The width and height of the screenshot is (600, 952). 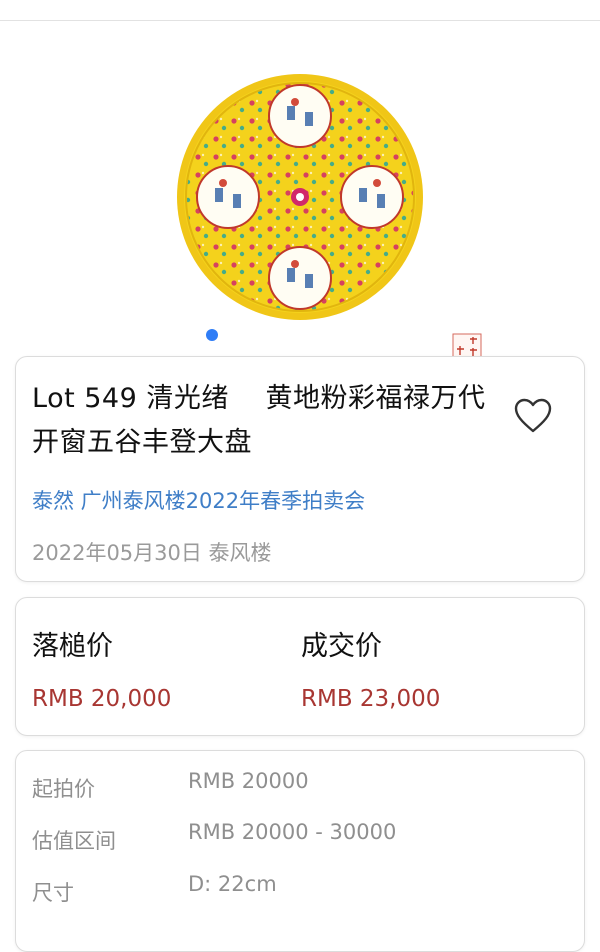 What do you see at coordinates (72, 646) in the screenshot?
I see `hammer-price-label: 落槌价` at bounding box center [72, 646].